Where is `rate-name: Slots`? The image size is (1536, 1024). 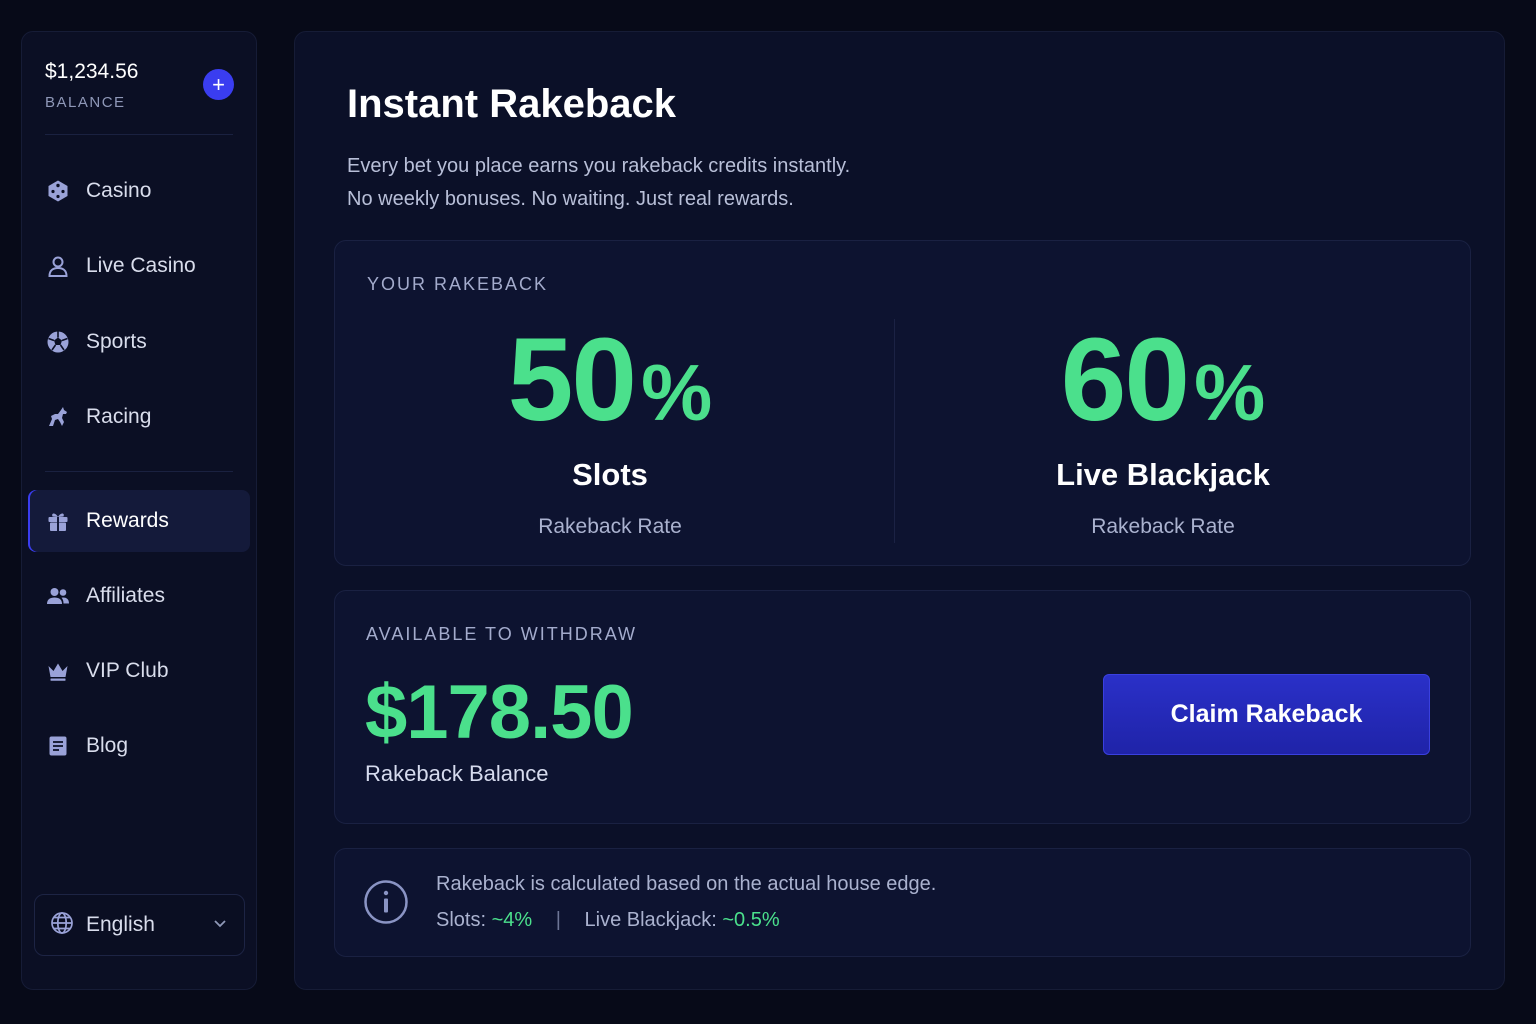
rate-name: Slots is located at coordinates (610, 474).